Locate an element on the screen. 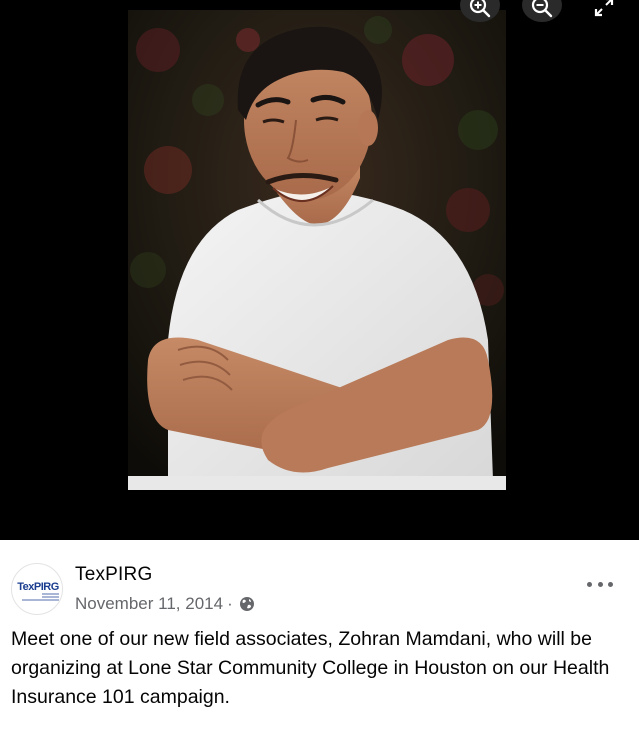 This screenshot has width=639, height=750. fullscreen-button is located at coordinates (604, 11).